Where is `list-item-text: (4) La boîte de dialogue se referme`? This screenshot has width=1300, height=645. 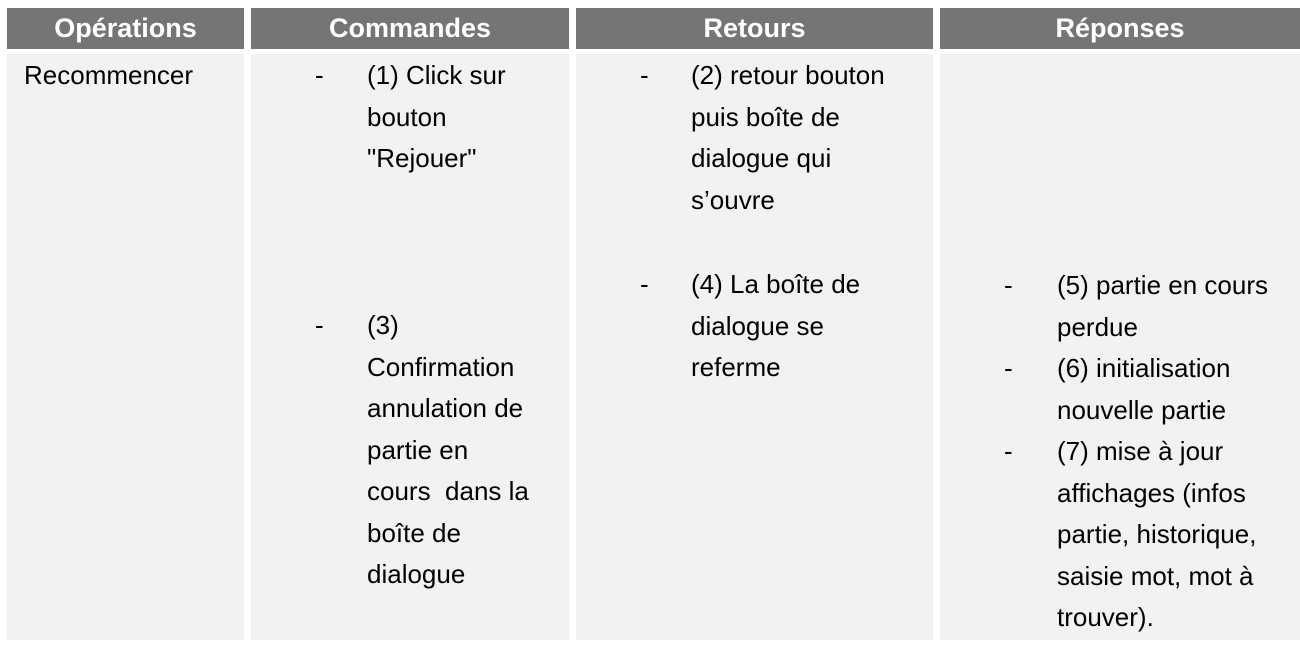
list-item-text: (4) La boîte de dialogue se referme is located at coordinates (776, 325).